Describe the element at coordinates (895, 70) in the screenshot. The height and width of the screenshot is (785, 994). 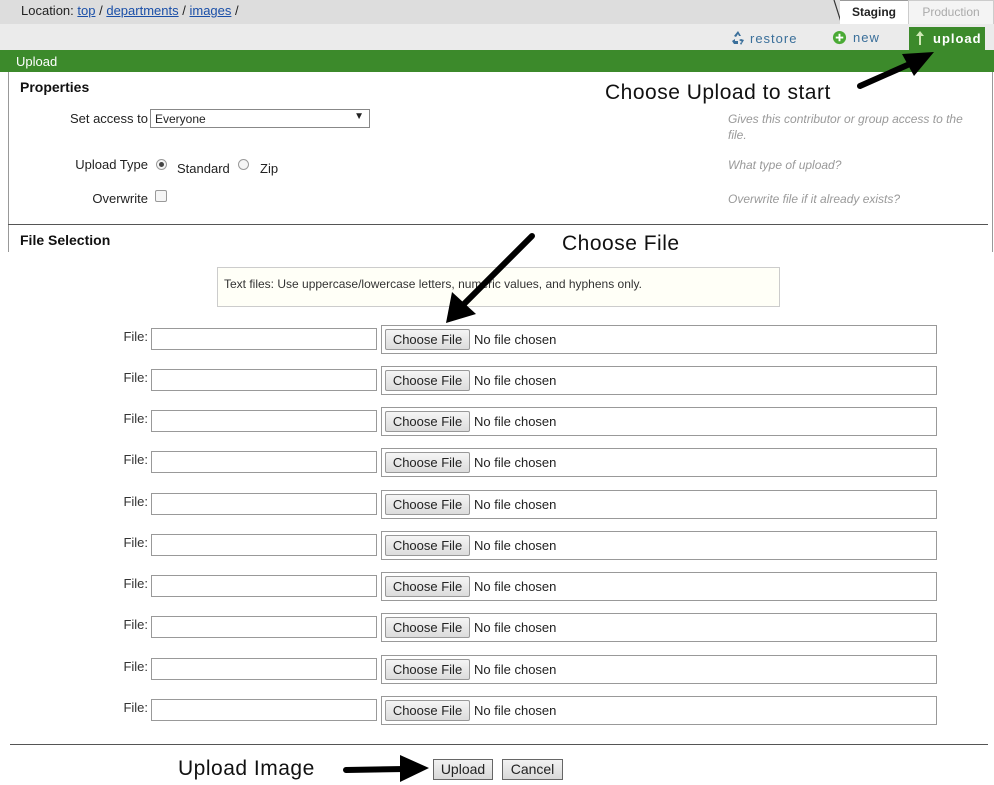
I see `arrow-to-upload-icon` at that location.